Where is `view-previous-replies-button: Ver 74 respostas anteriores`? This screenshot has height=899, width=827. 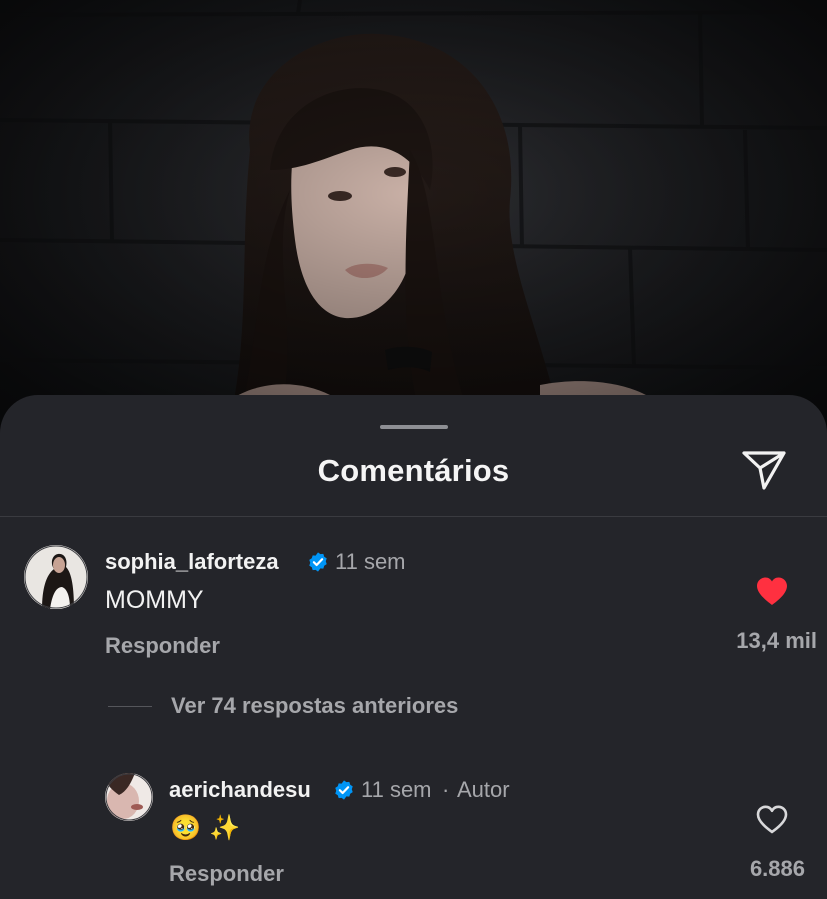 view-previous-replies-button: Ver 74 respostas anteriores is located at coordinates (283, 706).